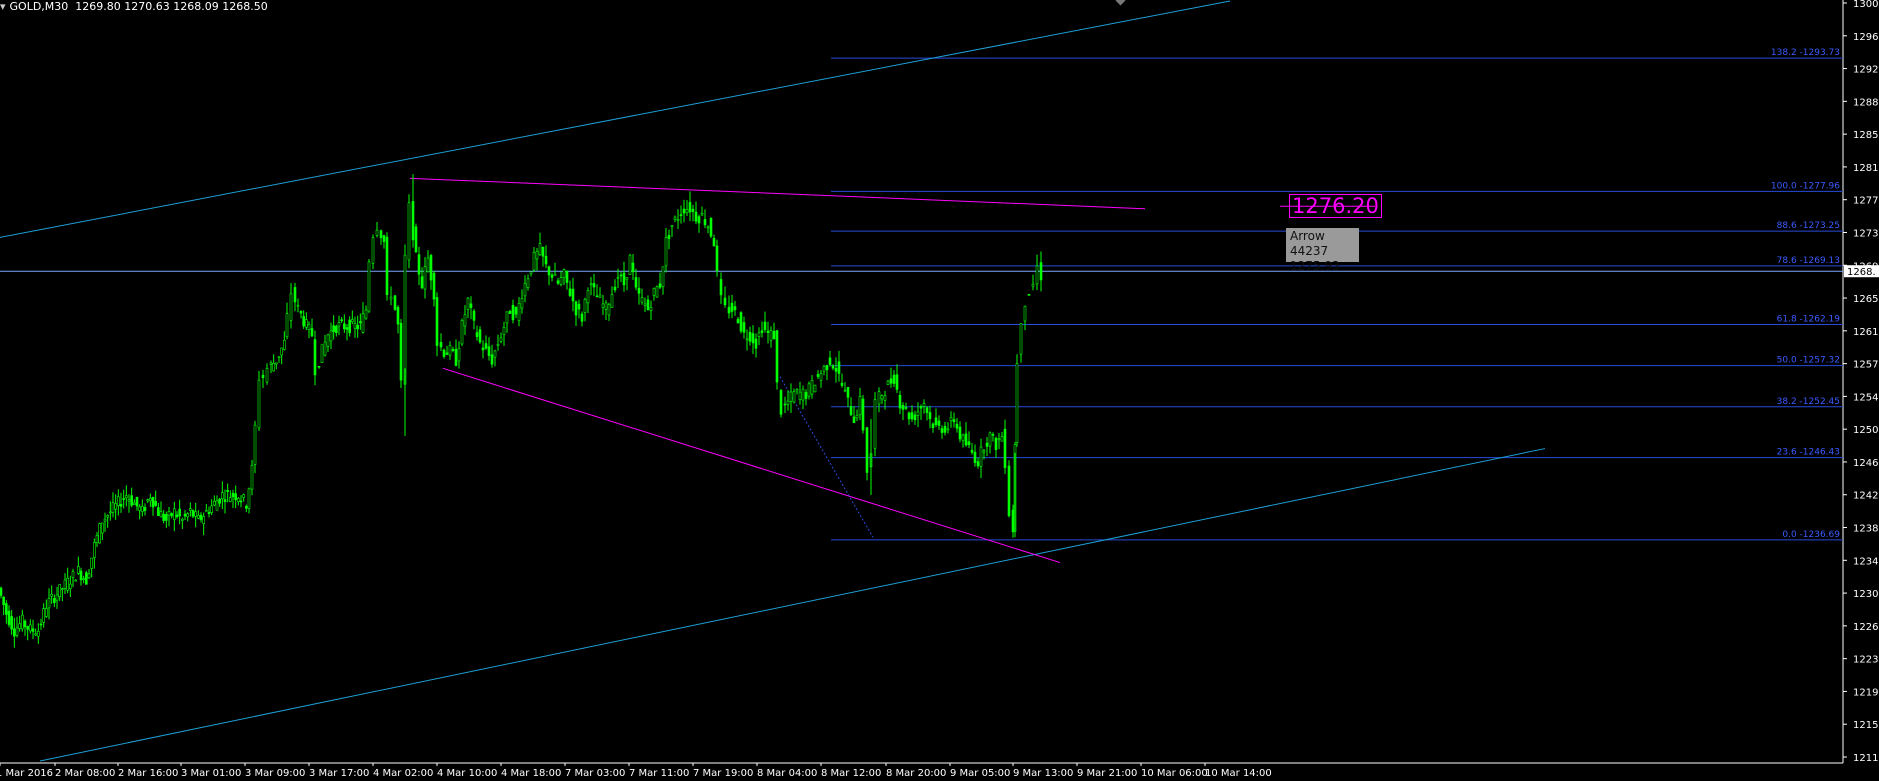  What do you see at coordinates (1805, 186) in the screenshot?
I see `fib-level-label: 100.0 -1277.96` at bounding box center [1805, 186].